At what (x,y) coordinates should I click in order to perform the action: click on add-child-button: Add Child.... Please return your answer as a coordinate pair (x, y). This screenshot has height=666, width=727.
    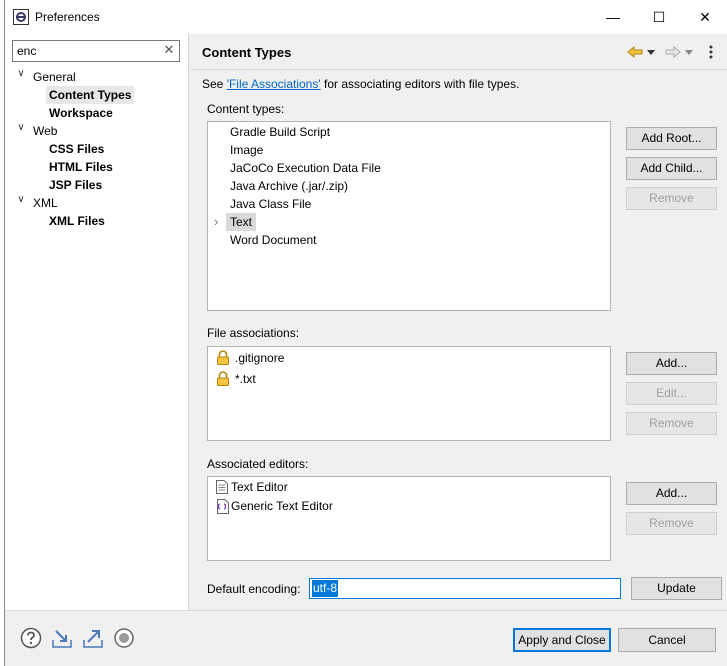
    Looking at the image, I should click on (671, 168).